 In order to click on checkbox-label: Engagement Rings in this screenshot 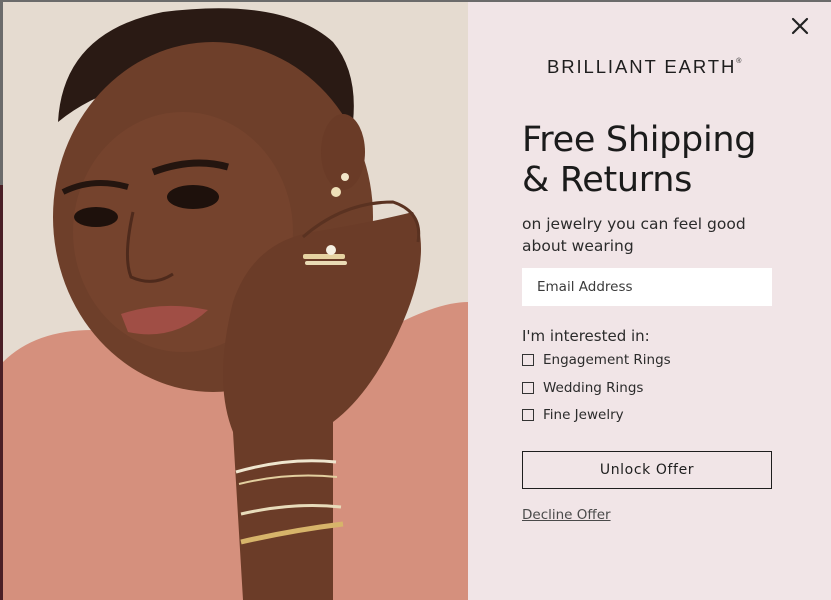, I will do `click(607, 360)`.